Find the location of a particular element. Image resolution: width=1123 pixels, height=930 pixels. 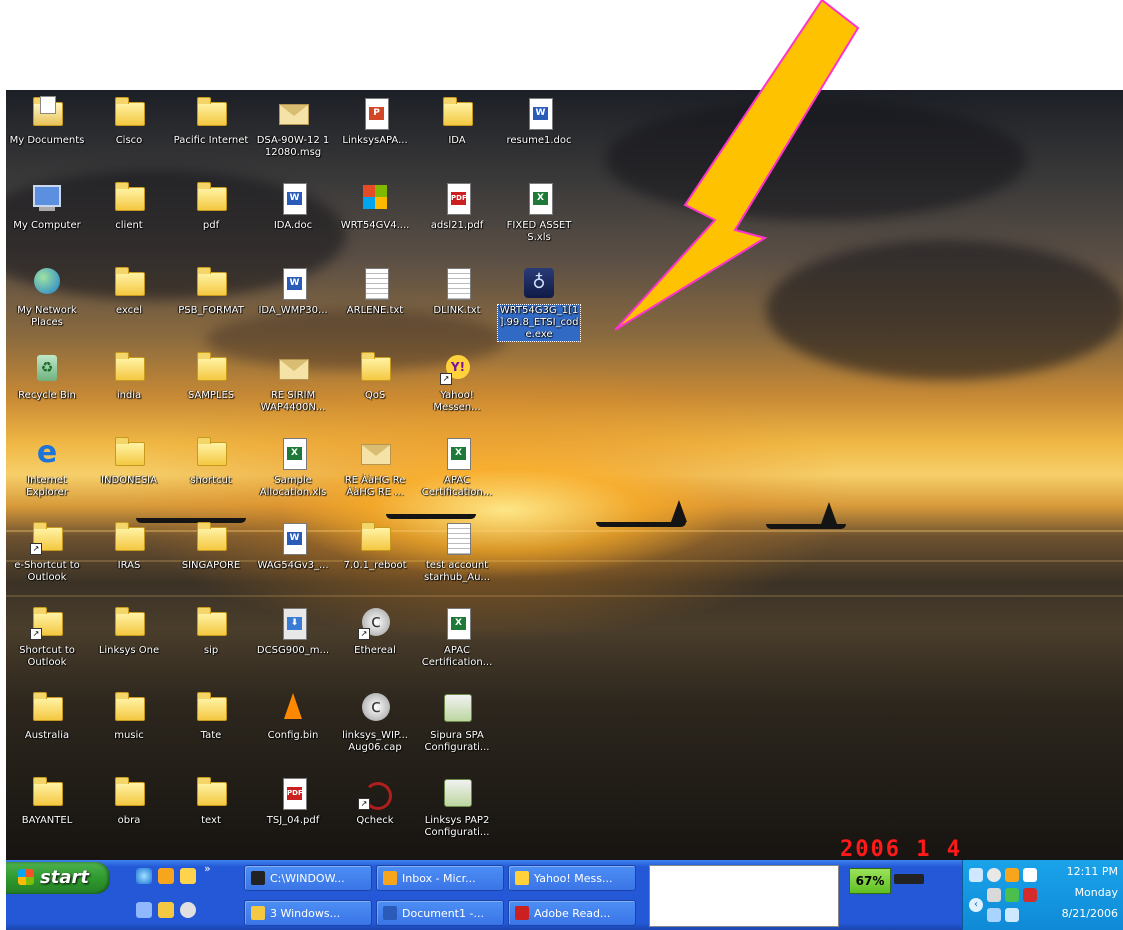

antivirus-tray-icon is located at coordinates (1030, 895).